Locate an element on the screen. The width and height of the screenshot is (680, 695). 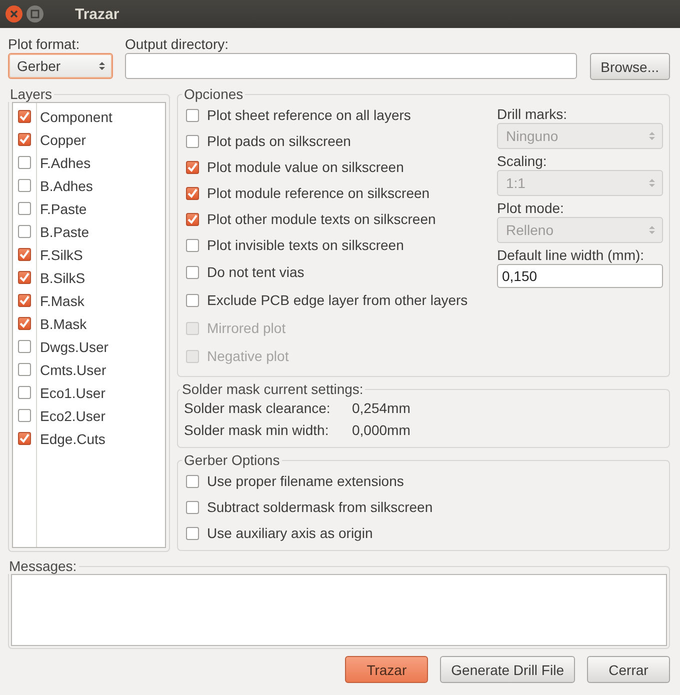
layer-item: Eco1.User is located at coordinates (89, 392).